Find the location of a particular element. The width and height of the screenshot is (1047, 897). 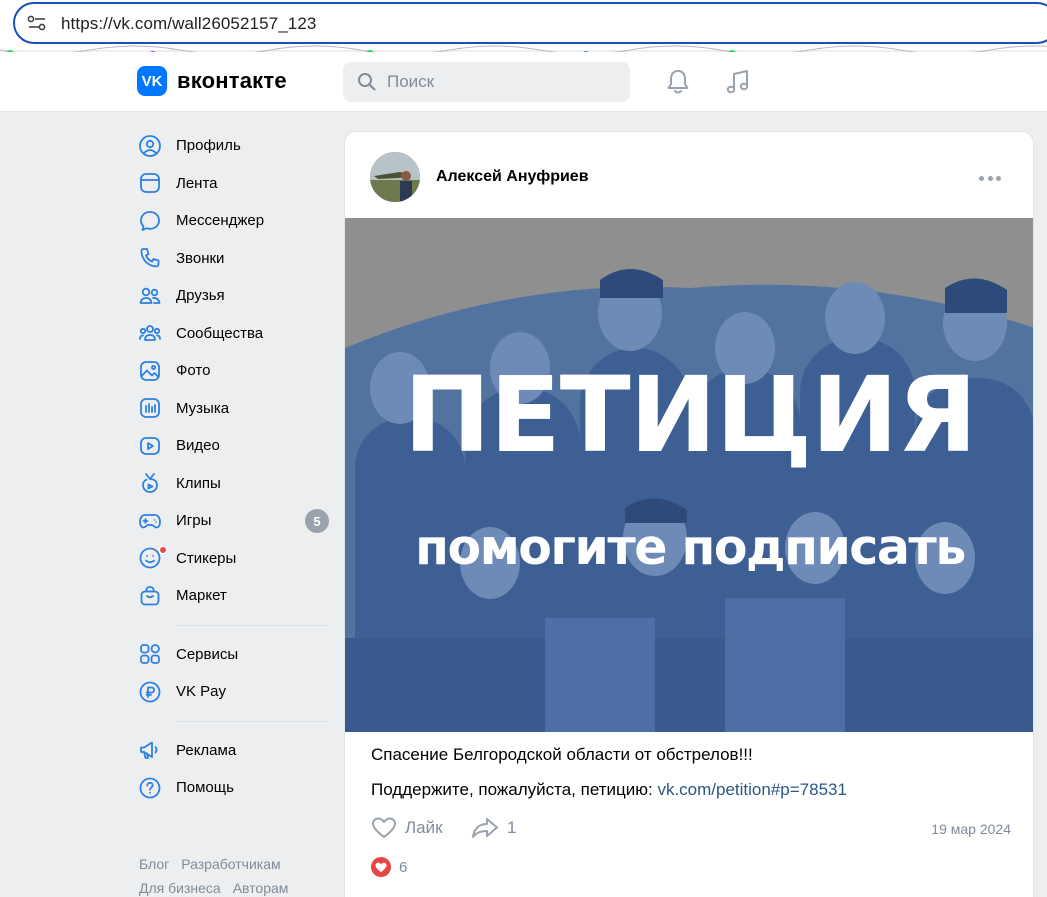

site-settings-icon is located at coordinates (37, 23).